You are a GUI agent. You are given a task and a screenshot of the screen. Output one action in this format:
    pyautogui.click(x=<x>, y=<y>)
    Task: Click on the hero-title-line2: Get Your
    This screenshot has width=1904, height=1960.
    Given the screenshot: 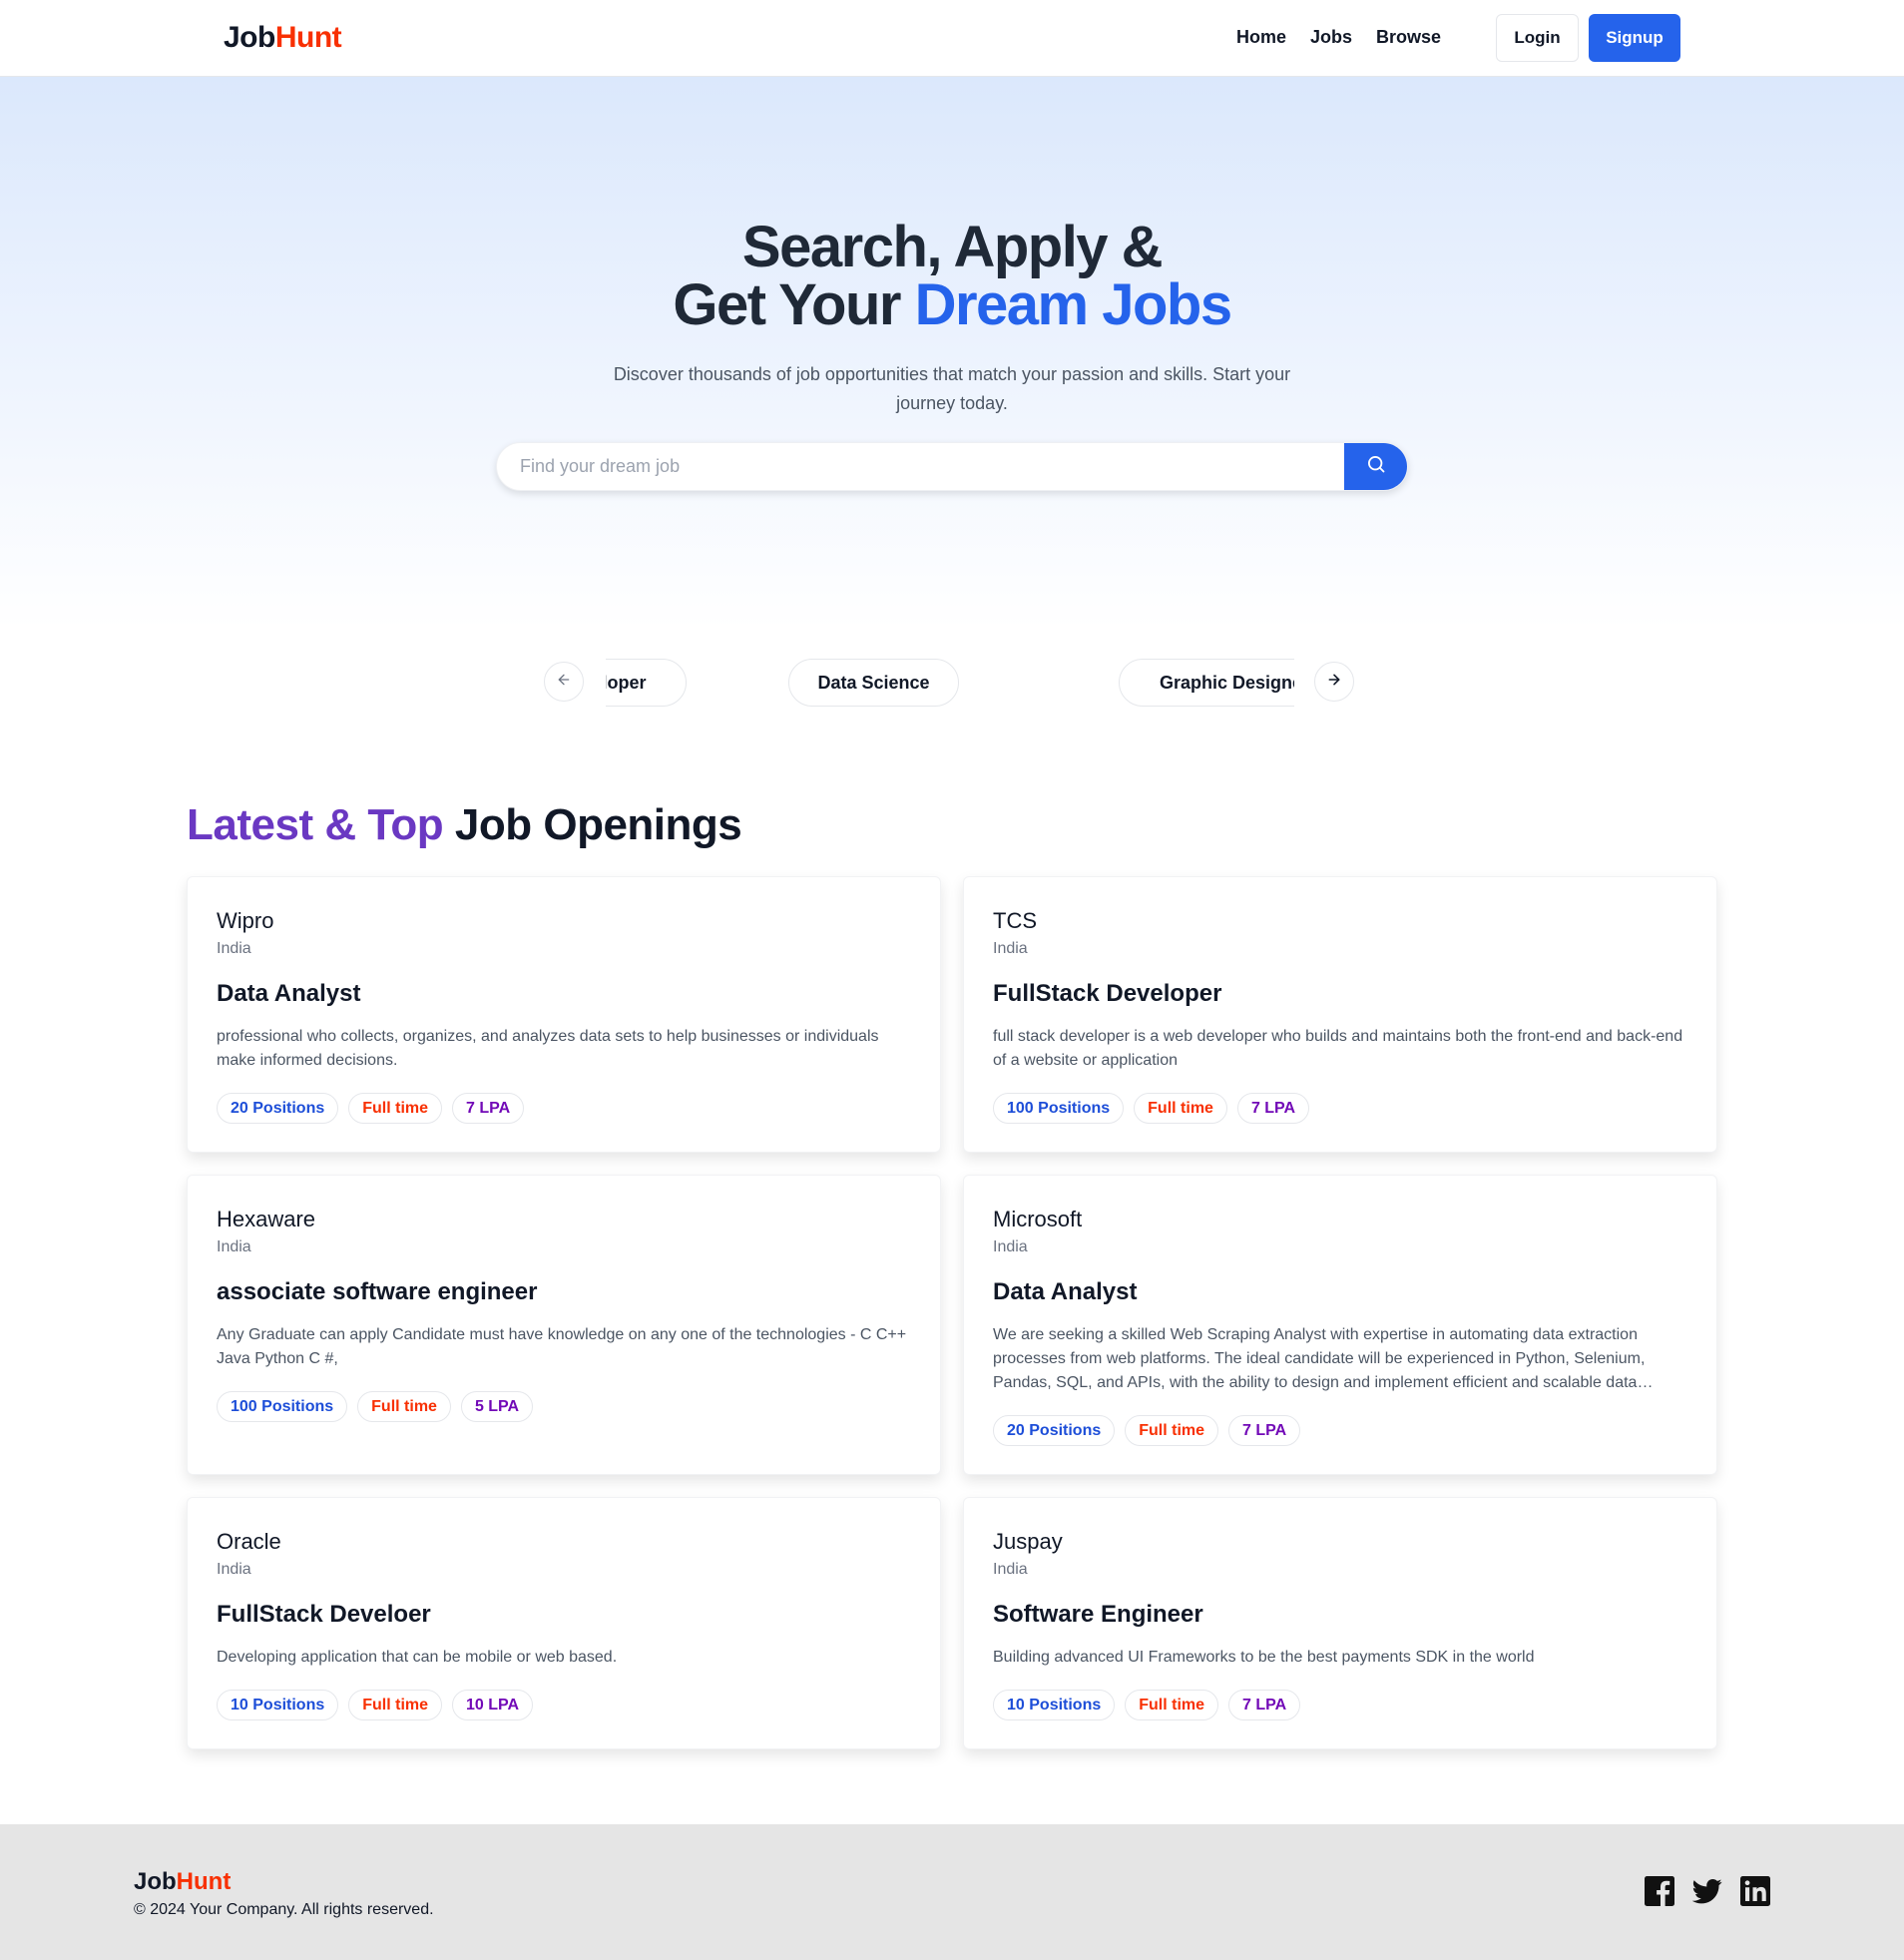 What is the action you would take?
    pyautogui.click(x=794, y=304)
    